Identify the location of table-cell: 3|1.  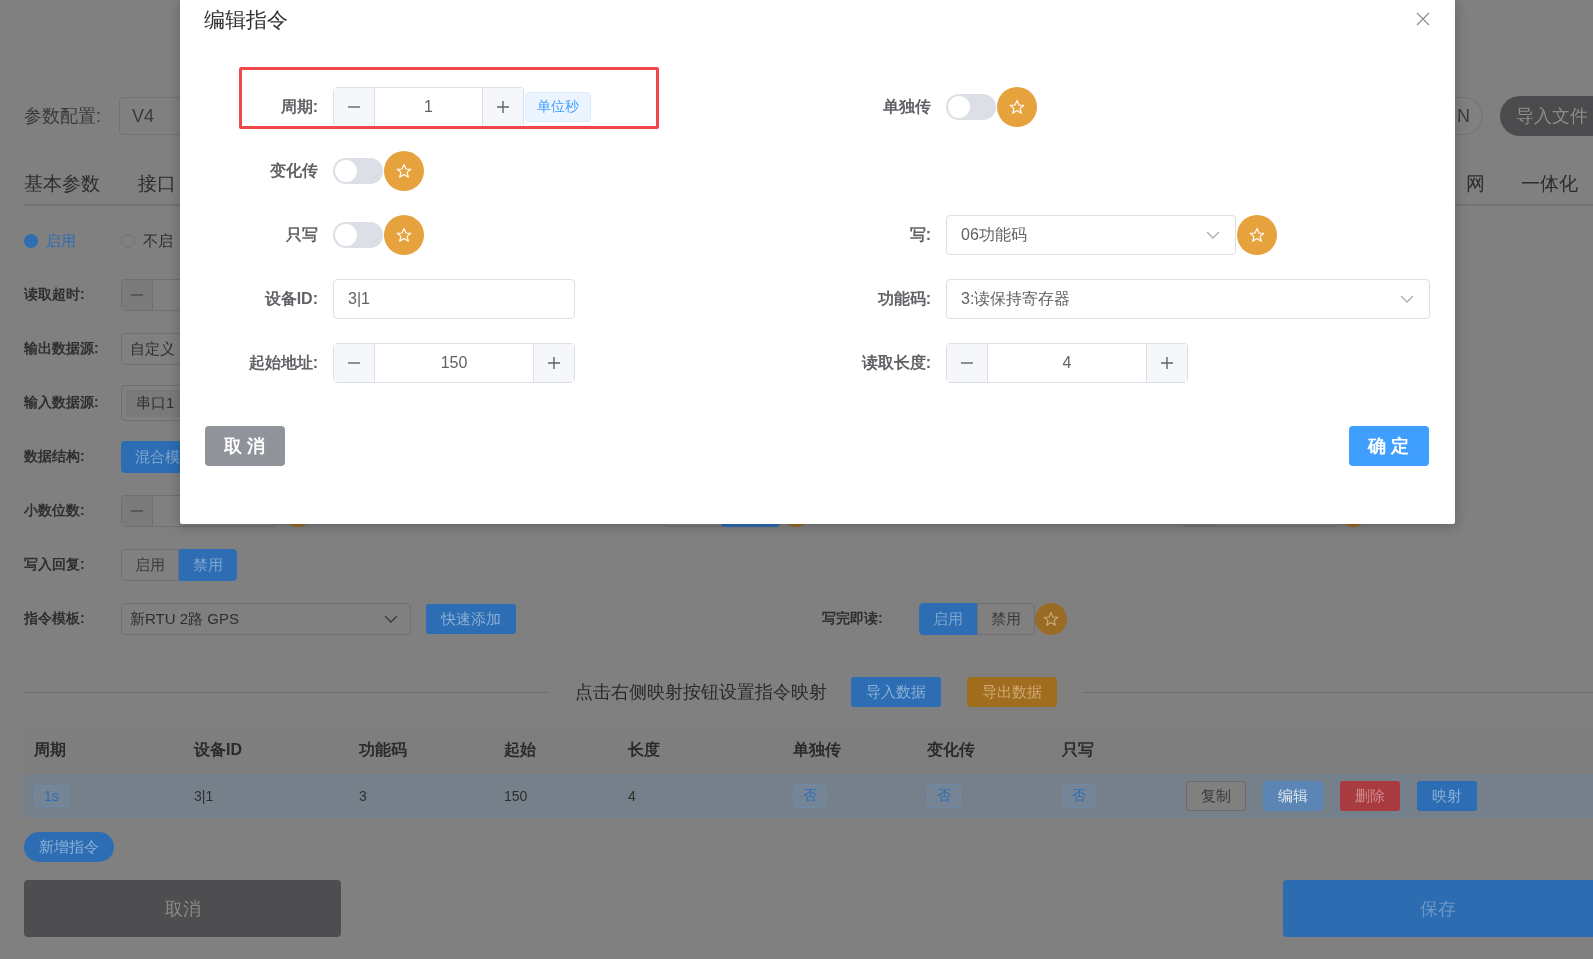
(204, 796).